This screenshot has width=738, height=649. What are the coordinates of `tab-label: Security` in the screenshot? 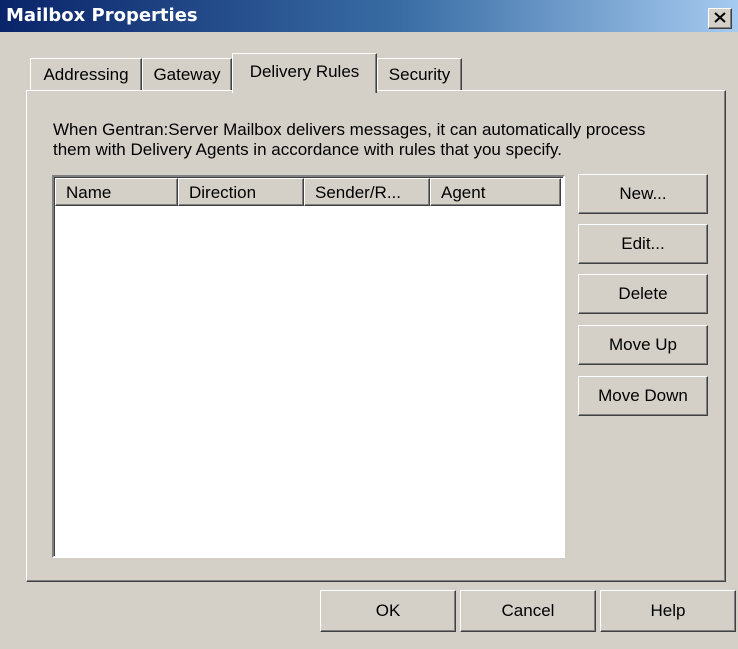 It's located at (419, 74).